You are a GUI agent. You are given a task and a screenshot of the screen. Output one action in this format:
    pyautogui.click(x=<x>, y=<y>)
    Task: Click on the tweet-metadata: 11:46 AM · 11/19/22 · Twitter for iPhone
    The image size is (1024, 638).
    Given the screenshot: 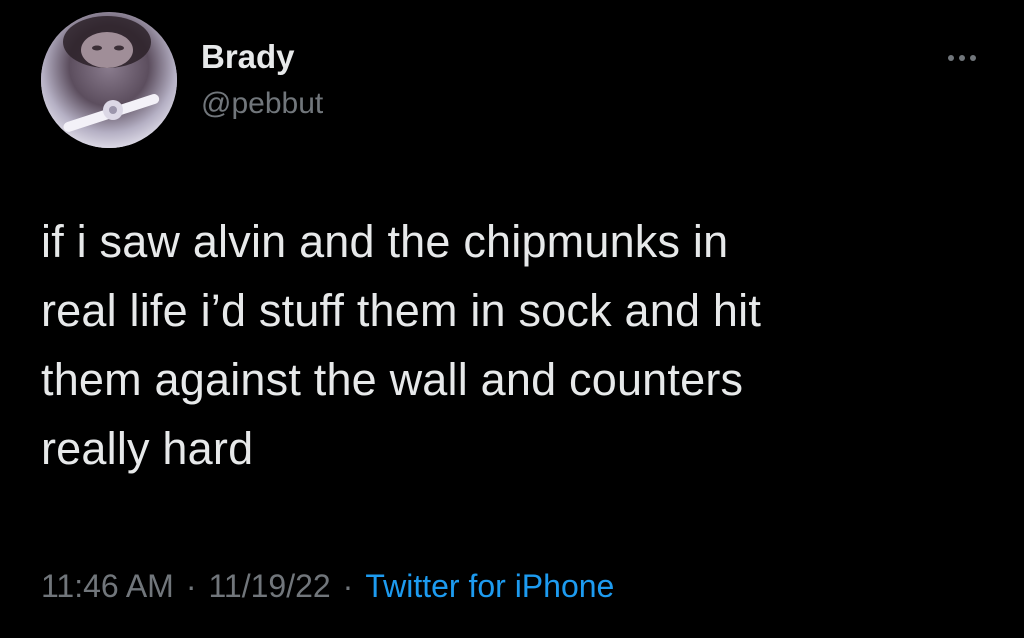 What is the action you would take?
    pyautogui.click(x=327, y=586)
    